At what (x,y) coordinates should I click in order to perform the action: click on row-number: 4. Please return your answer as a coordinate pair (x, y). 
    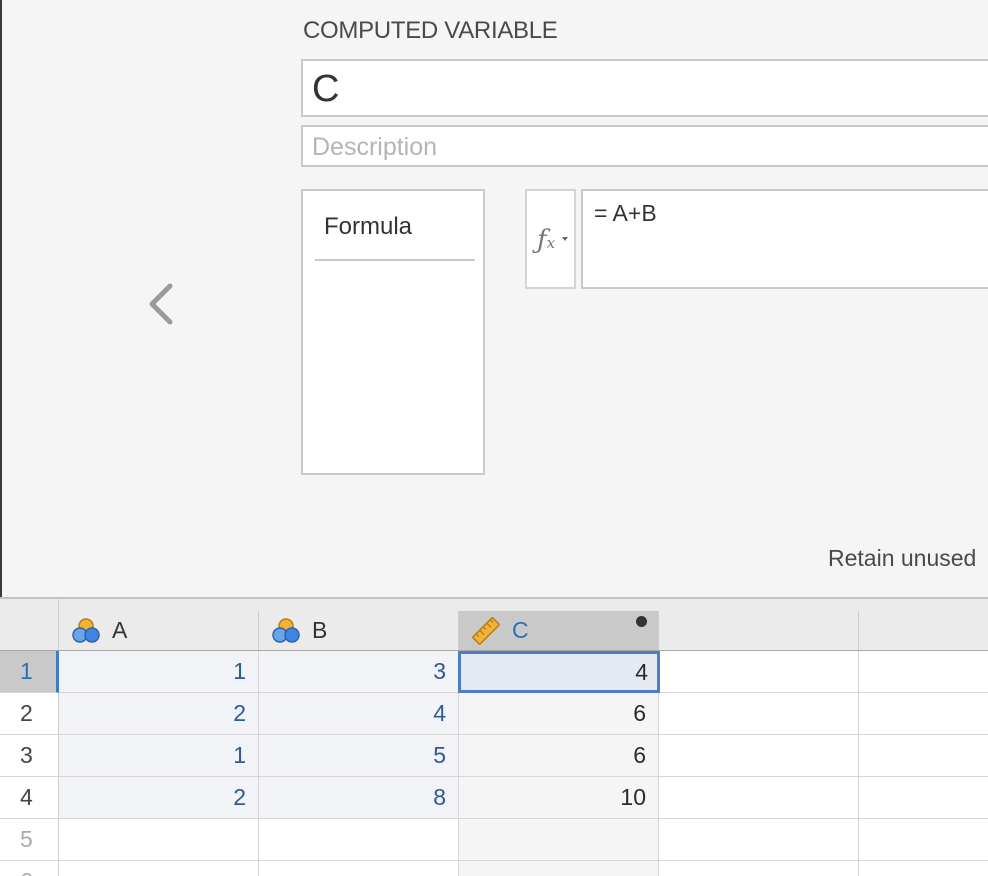
    Looking at the image, I should click on (29, 798).